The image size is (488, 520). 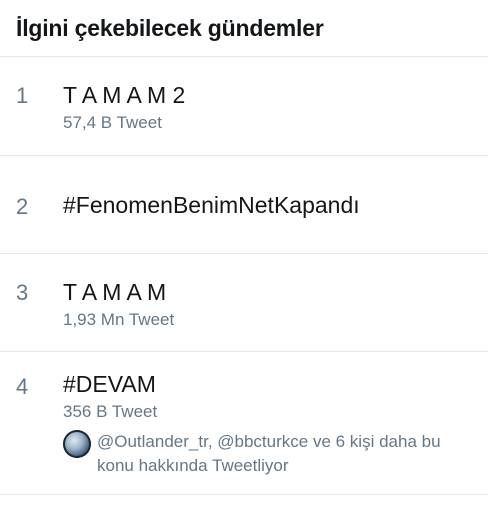 I want to click on trend-name: T A M A M 2, so click(x=124, y=95).